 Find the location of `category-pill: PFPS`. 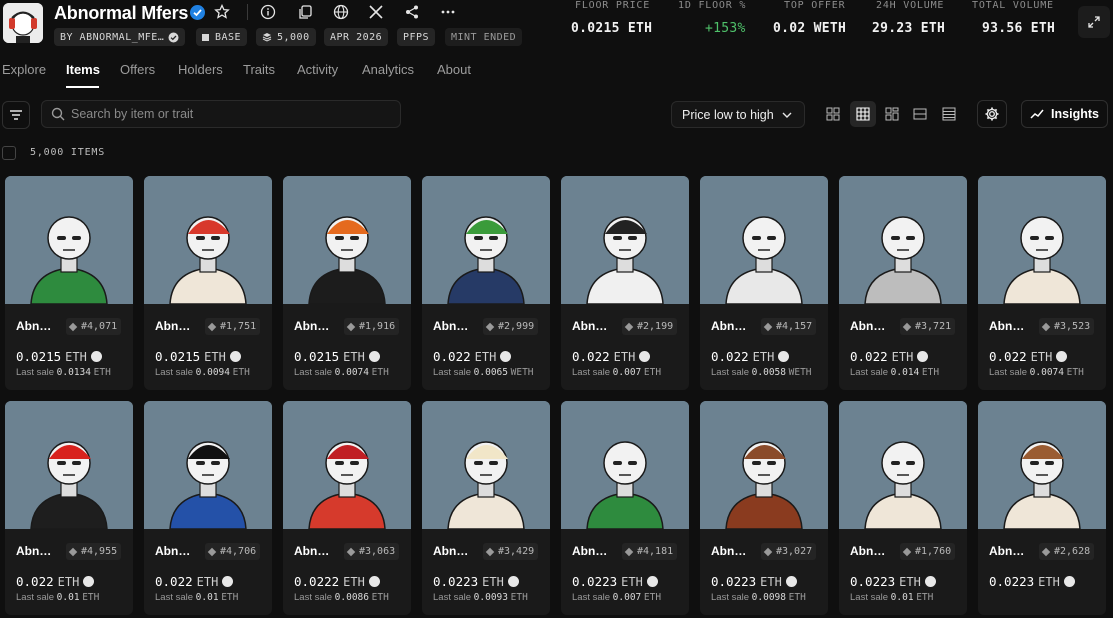

category-pill: PFPS is located at coordinates (416, 37).